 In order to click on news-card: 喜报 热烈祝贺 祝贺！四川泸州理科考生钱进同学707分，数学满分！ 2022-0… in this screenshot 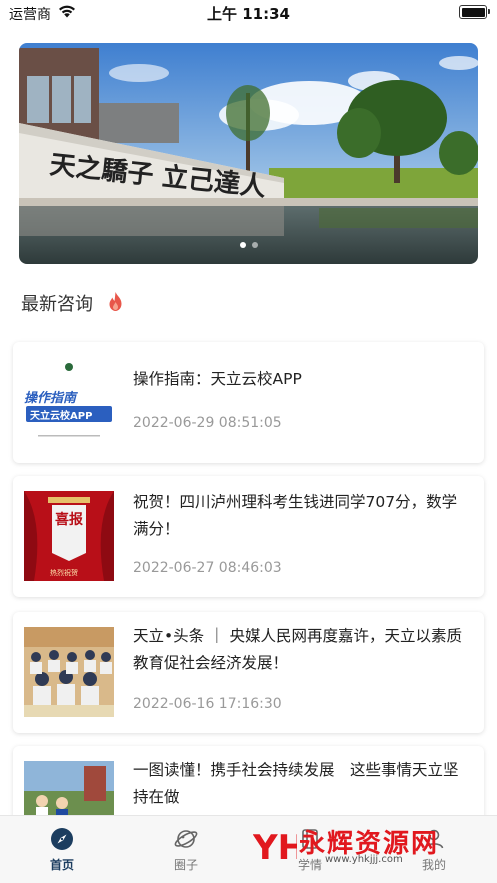, I will do `click(248, 536)`.